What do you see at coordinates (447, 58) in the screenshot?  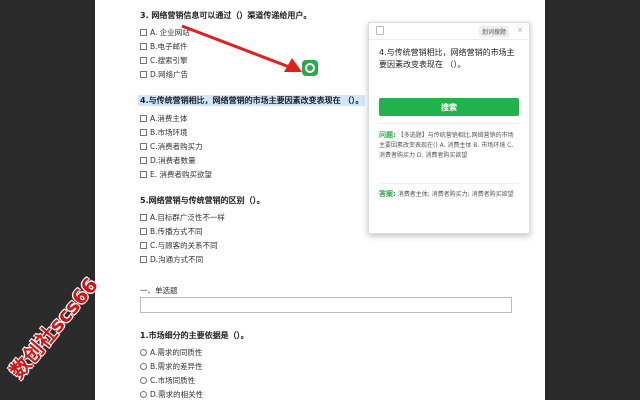 I see `selected-question-text: 4.与传统营销相比，网络营销的市场主要因素改变表现在 （）。` at bounding box center [447, 58].